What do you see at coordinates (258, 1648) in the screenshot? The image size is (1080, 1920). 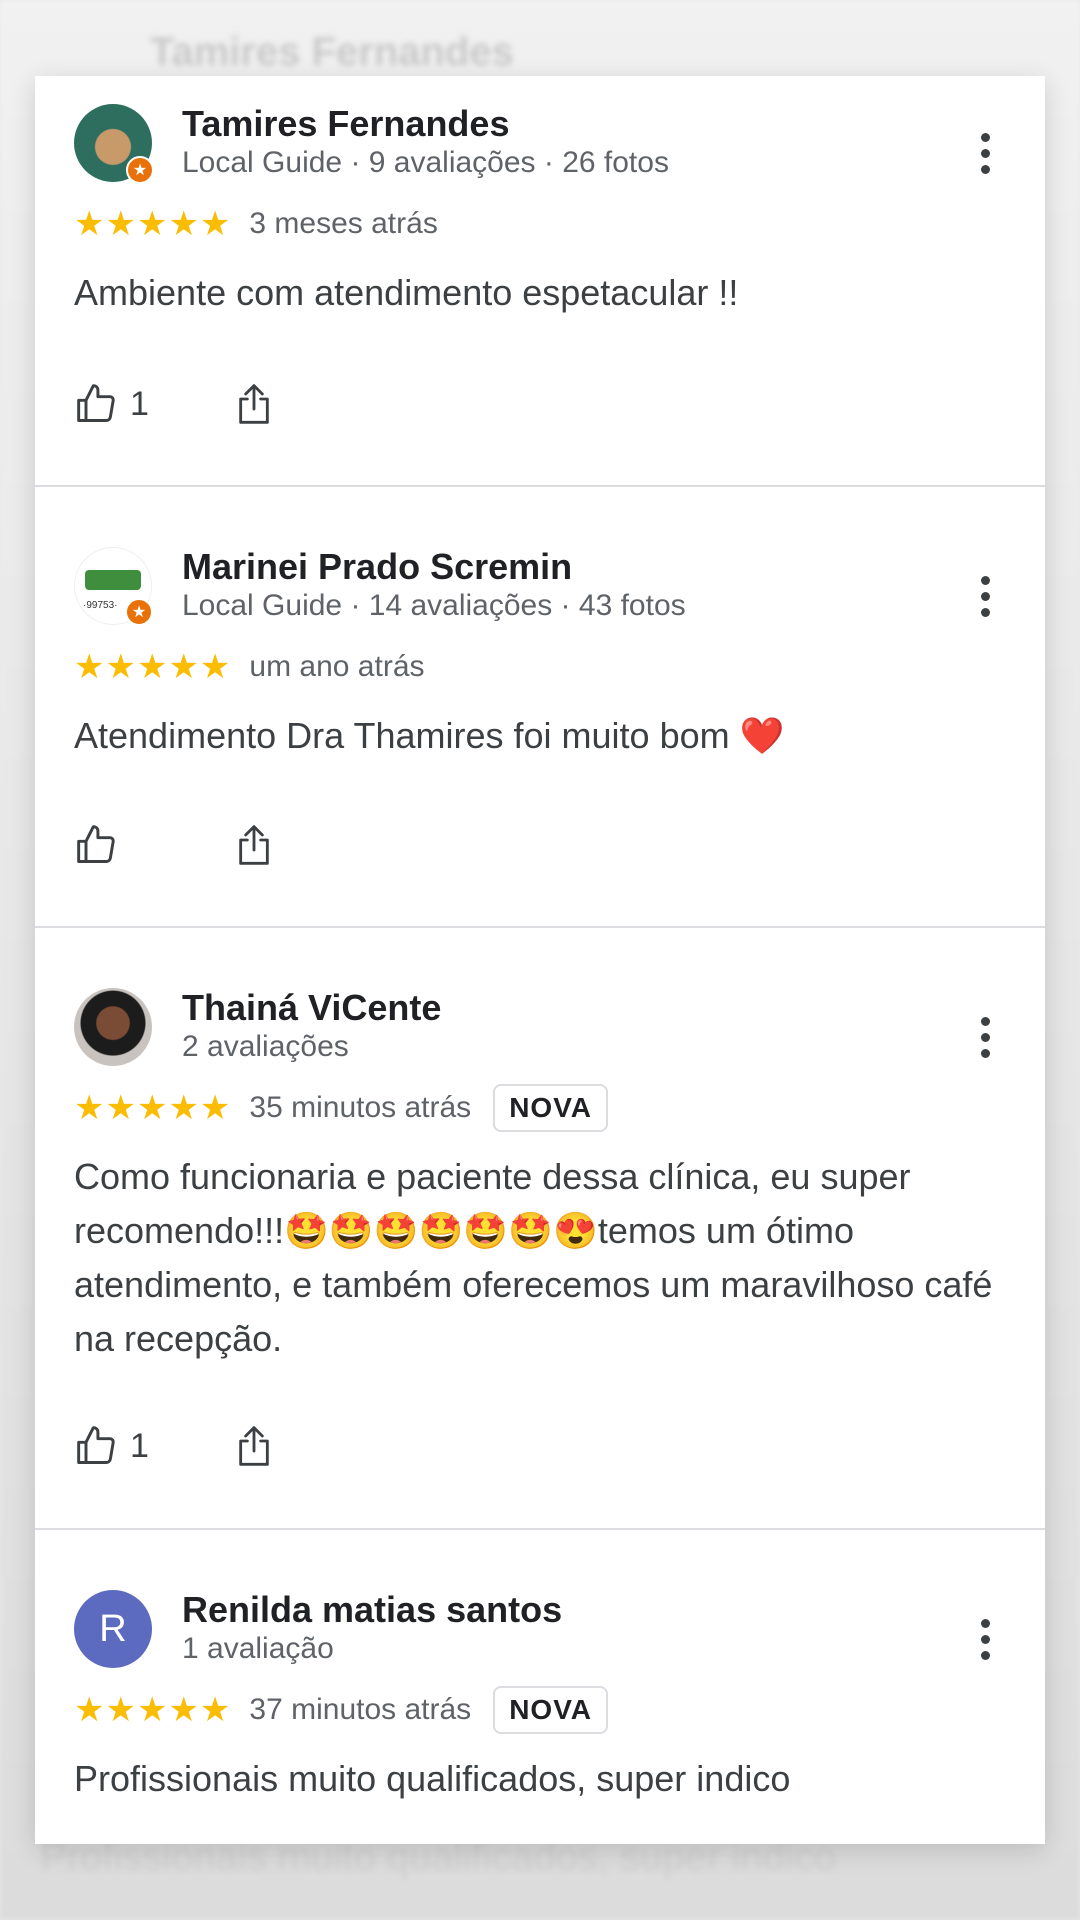 I see `reviewer-meta: 1 avaliação` at bounding box center [258, 1648].